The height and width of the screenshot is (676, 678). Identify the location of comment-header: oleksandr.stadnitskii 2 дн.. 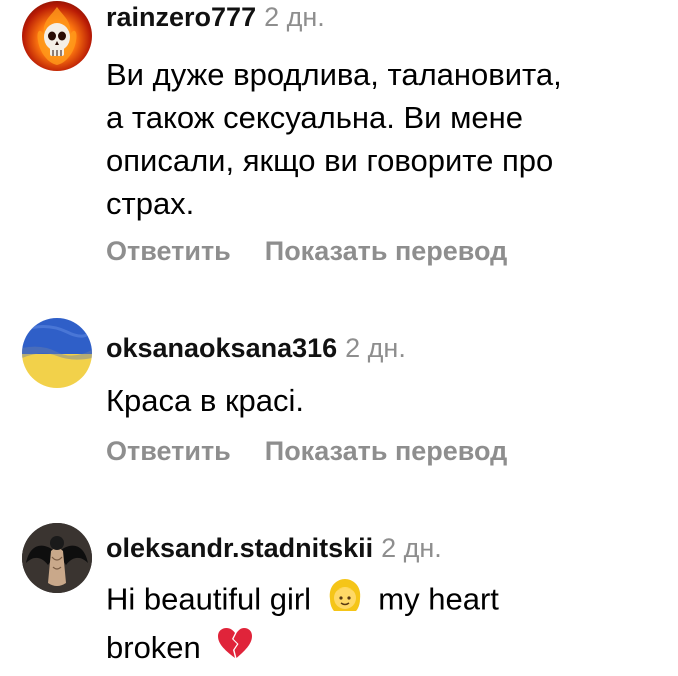
(274, 548).